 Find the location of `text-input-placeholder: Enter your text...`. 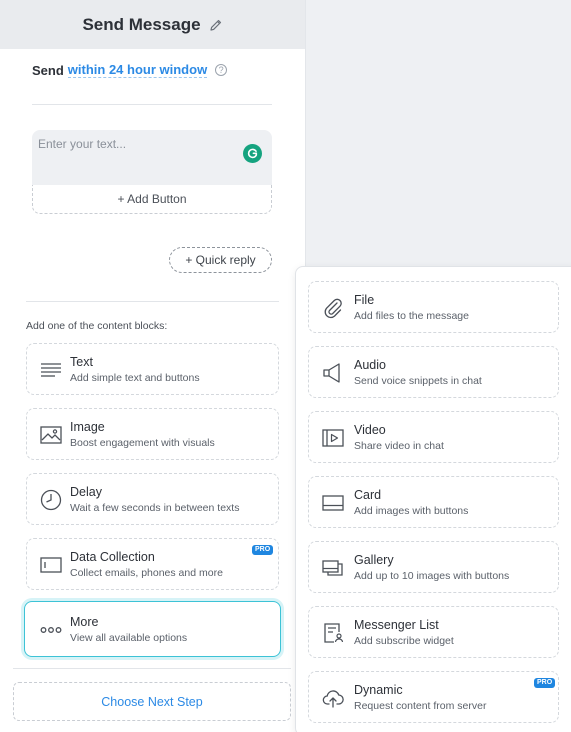

text-input-placeholder: Enter your text... is located at coordinates (82, 144).